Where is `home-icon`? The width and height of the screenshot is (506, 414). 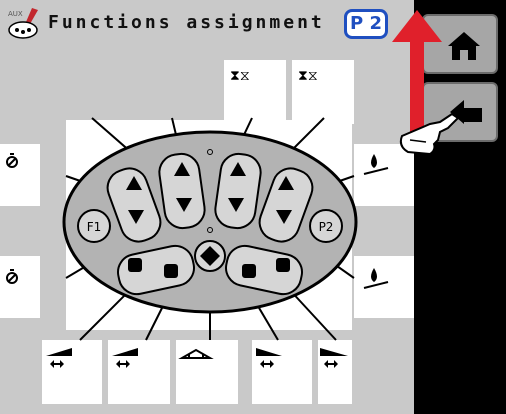 home-icon is located at coordinates (464, 46).